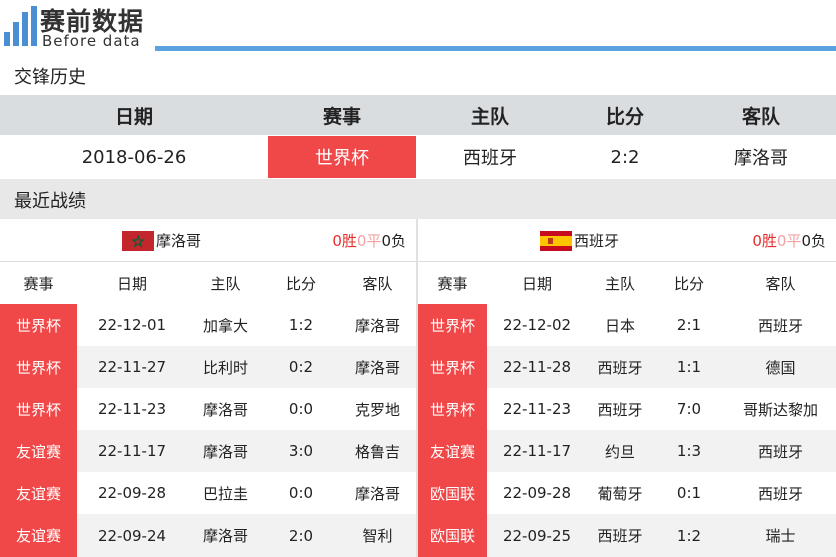 The width and height of the screenshot is (836, 557). I want to click on record-right: 0胜0平0负, so click(789, 240).